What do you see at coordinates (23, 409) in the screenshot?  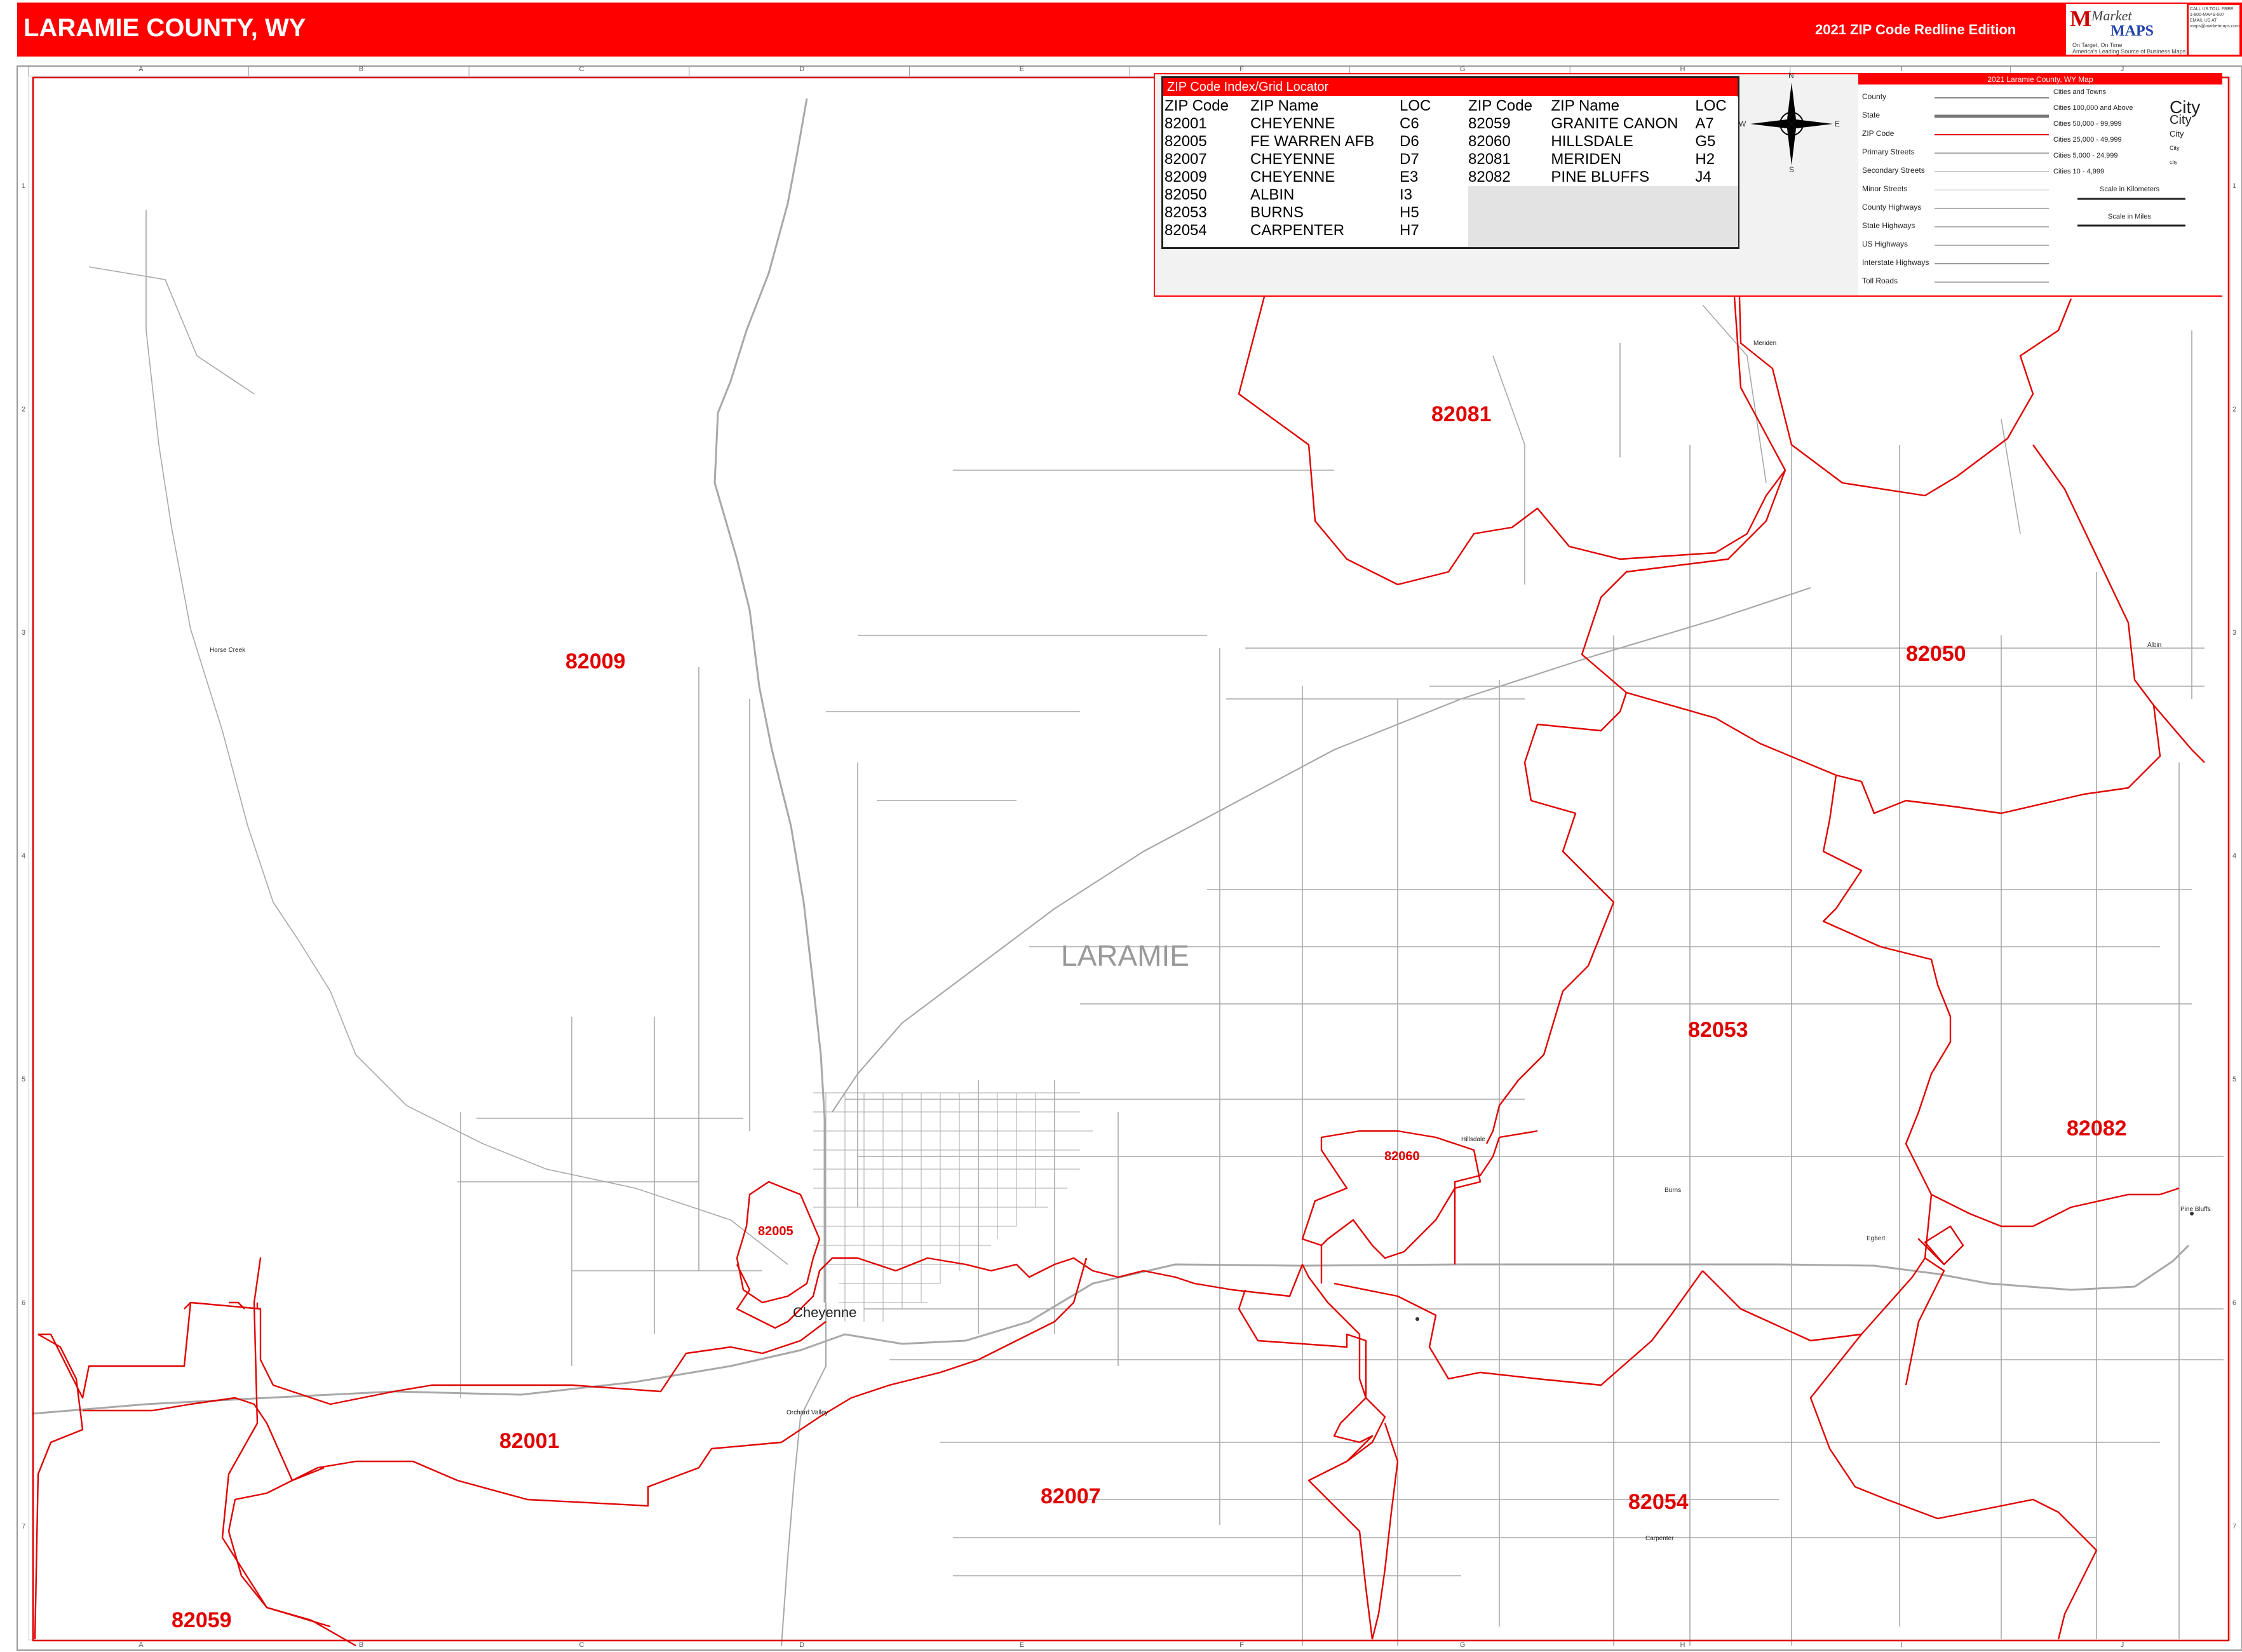 I see `grid-row-label: 2` at bounding box center [23, 409].